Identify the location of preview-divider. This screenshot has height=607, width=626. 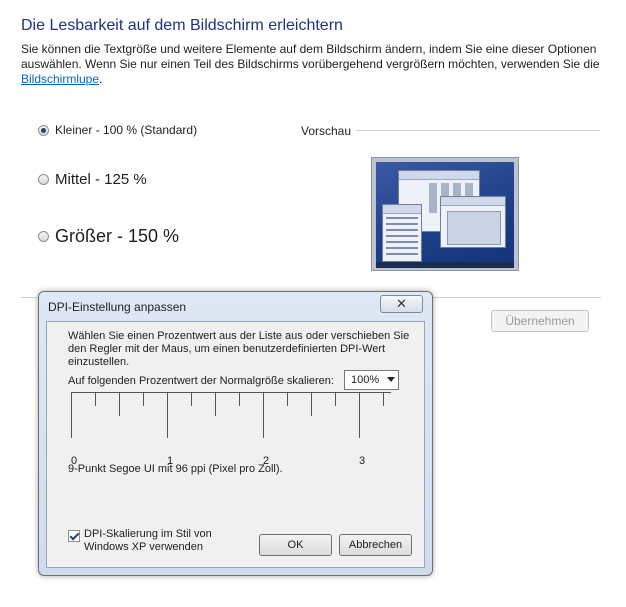
(478, 130).